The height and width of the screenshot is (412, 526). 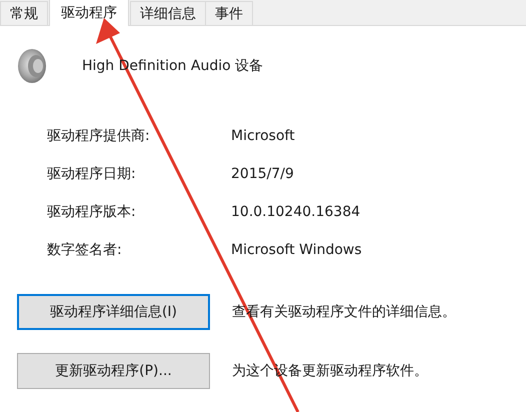 I want to click on property-value: 10.0.10240.16384, so click(x=296, y=212).